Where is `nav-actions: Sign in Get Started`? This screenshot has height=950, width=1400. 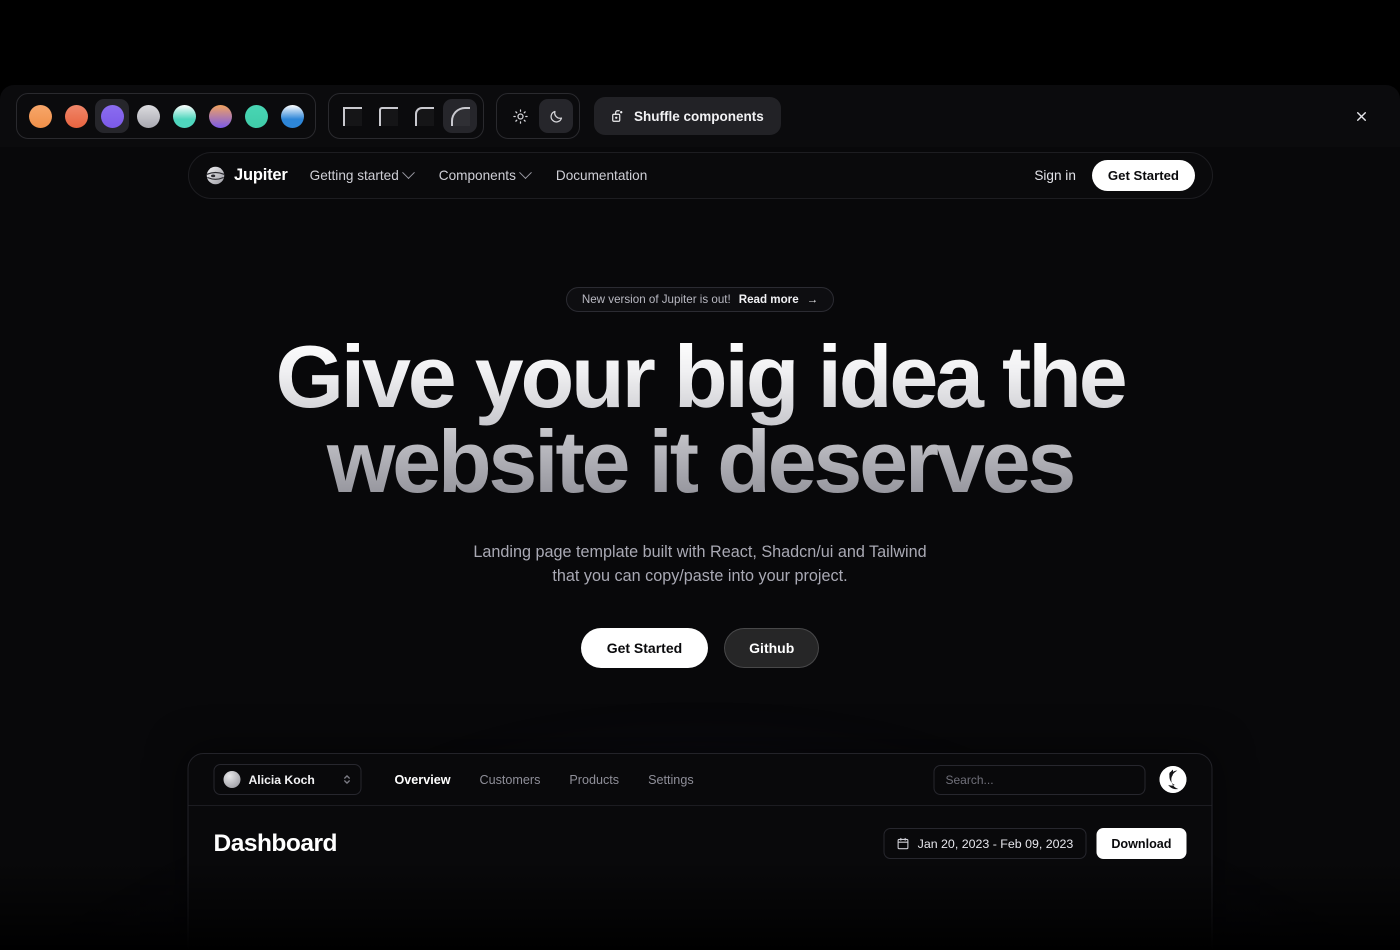
nav-actions: Sign in Get Started is located at coordinates (1114, 175).